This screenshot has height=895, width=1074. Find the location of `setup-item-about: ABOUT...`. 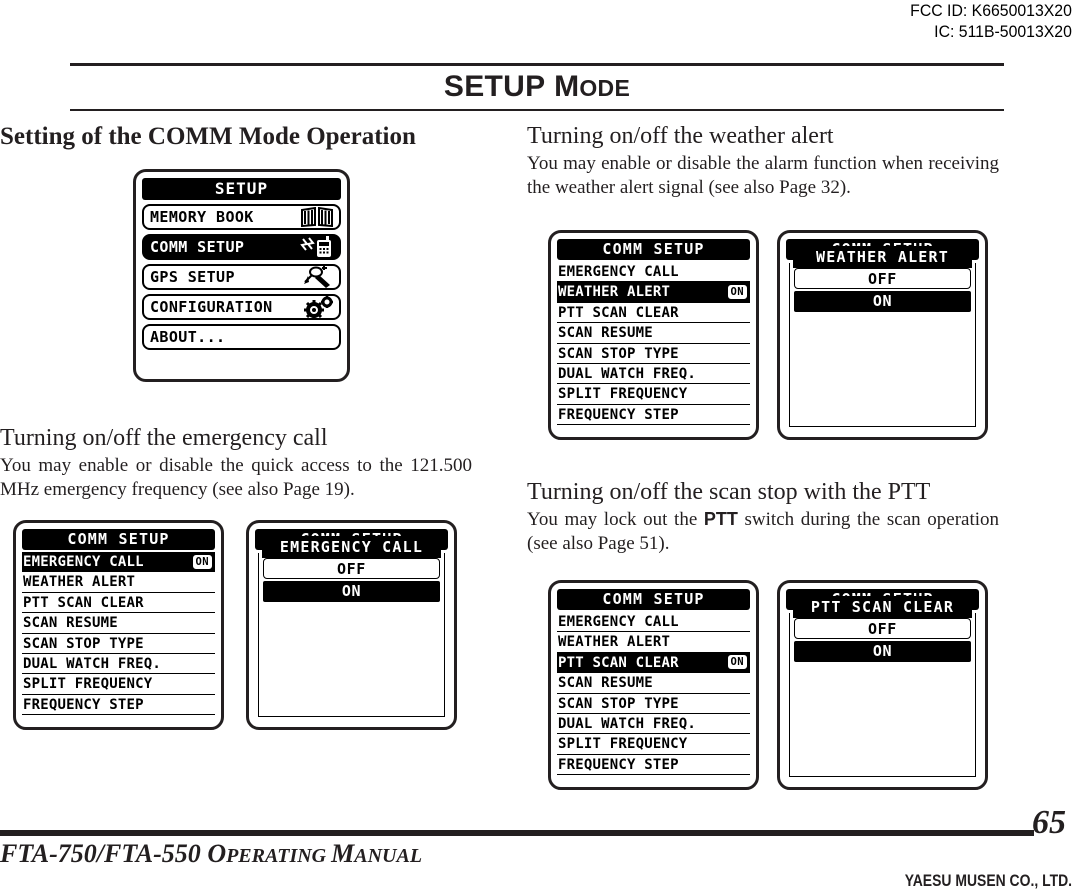

setup-item-about: ABOUT... is located at coordinates (241, 337).